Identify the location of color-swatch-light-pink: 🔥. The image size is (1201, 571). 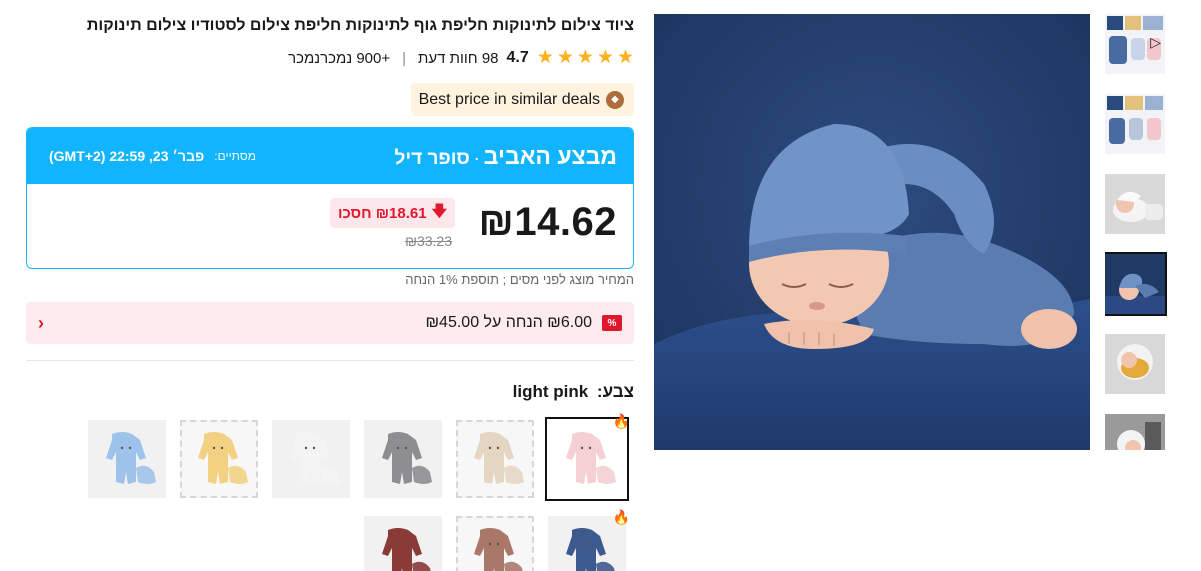
(587, 457).